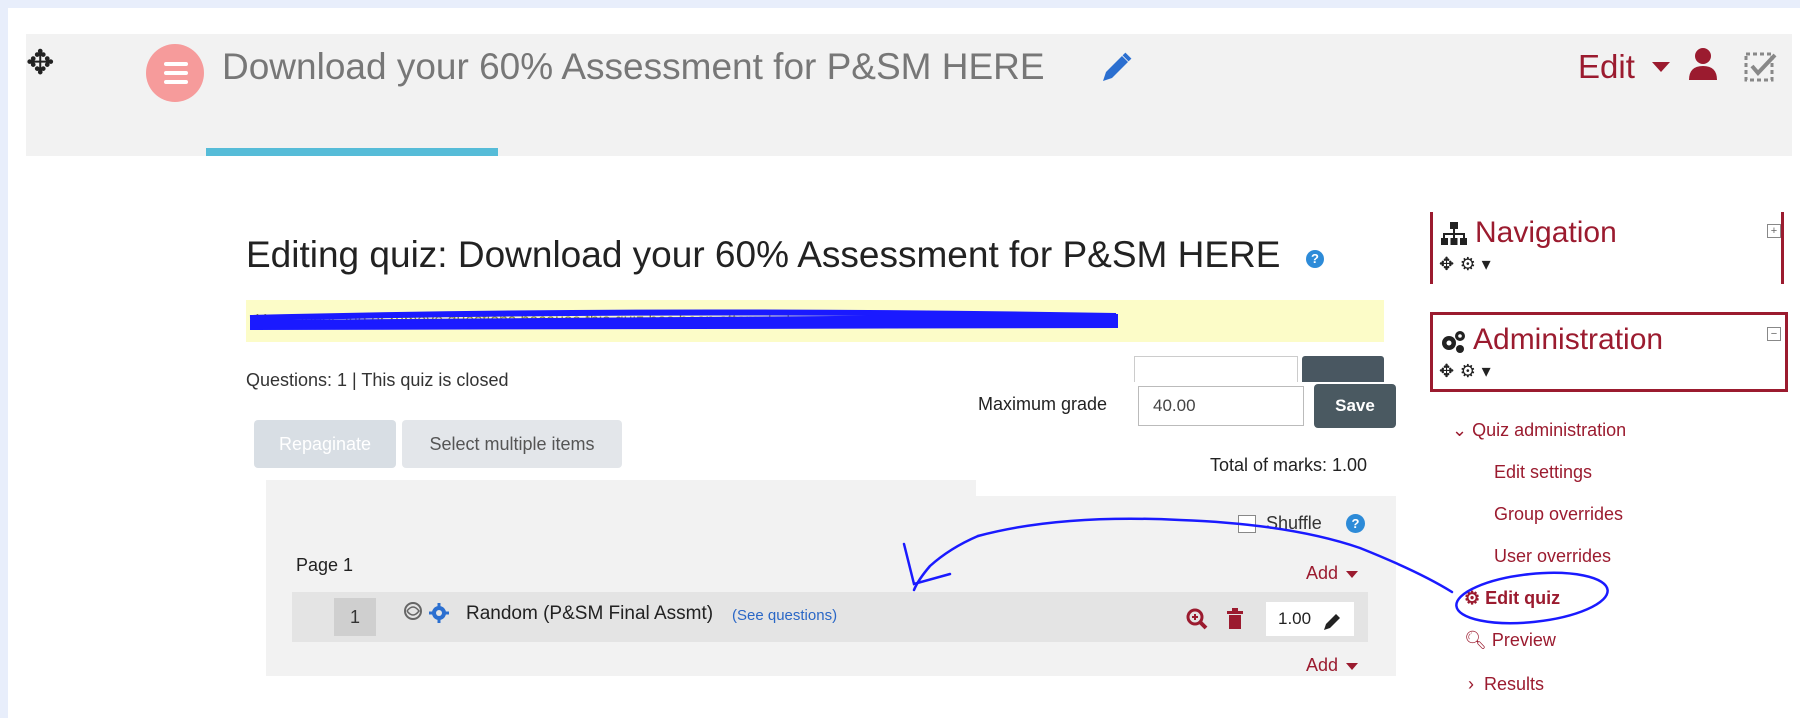 The width and height of the screenshot is (1800, 718). What do you see at coordinates (40, 63) in the screenshot?
I see `move-icon: ✥` at bounding box center [40, 63].